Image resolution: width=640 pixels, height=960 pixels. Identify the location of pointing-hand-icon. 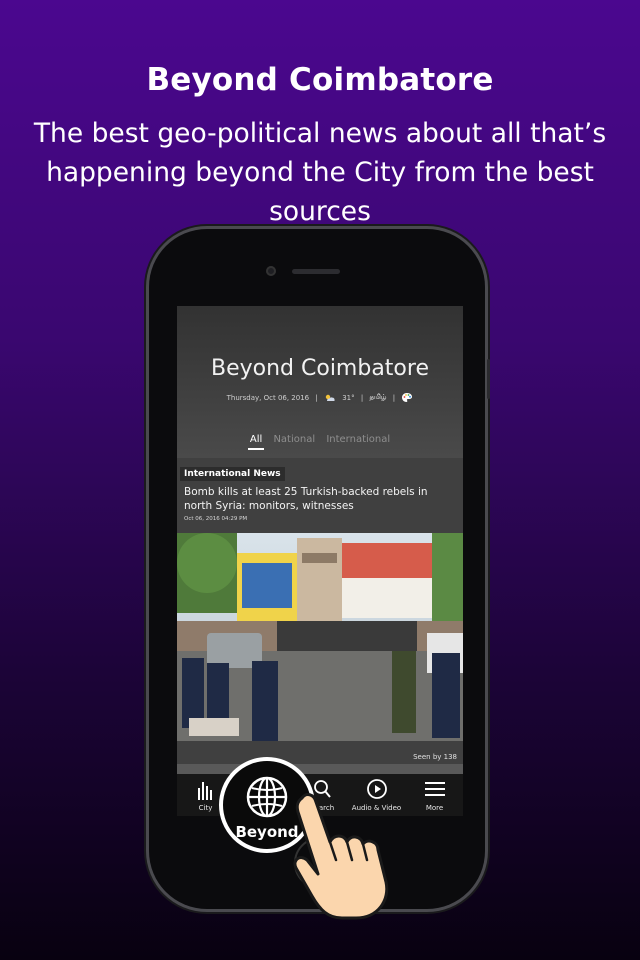
(341, 856).